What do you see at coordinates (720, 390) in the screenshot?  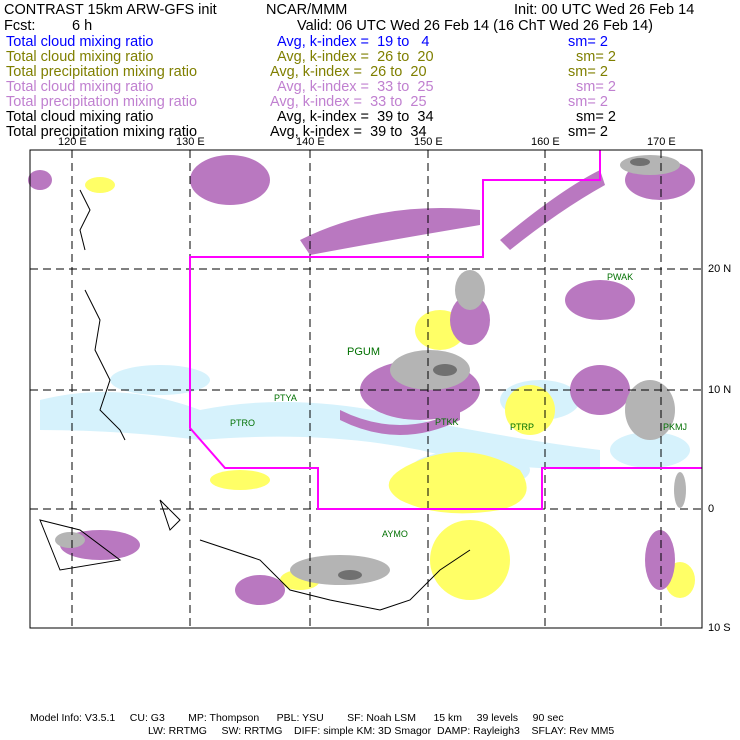 I see `lat-label: 10 N` at bounding box center [720, 390].